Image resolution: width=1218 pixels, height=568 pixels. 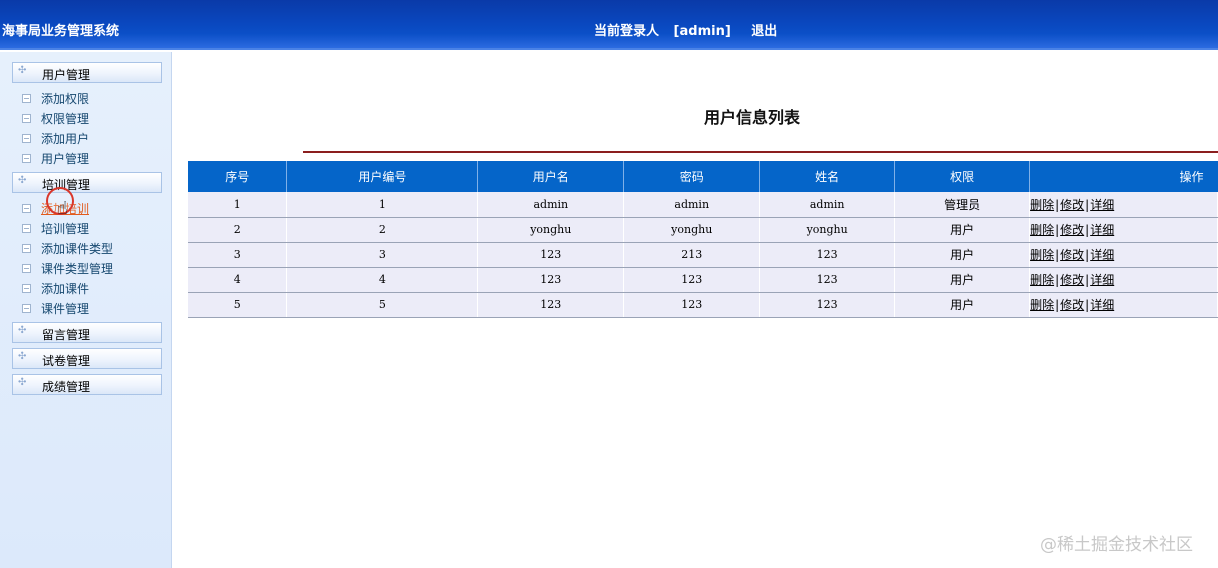 I want to click on cell-role: 管理员, so click(x=962, y=205).